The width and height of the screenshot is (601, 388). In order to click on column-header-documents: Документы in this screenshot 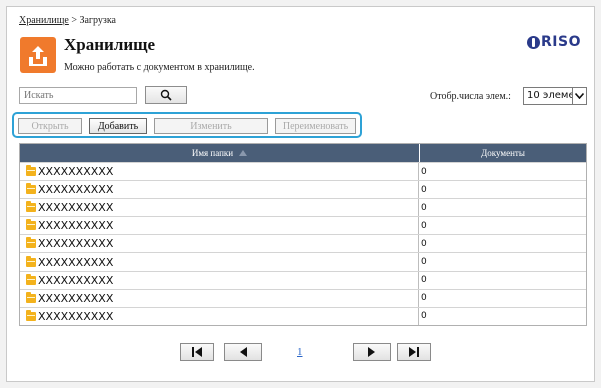, I will do `click(503, 153)`.